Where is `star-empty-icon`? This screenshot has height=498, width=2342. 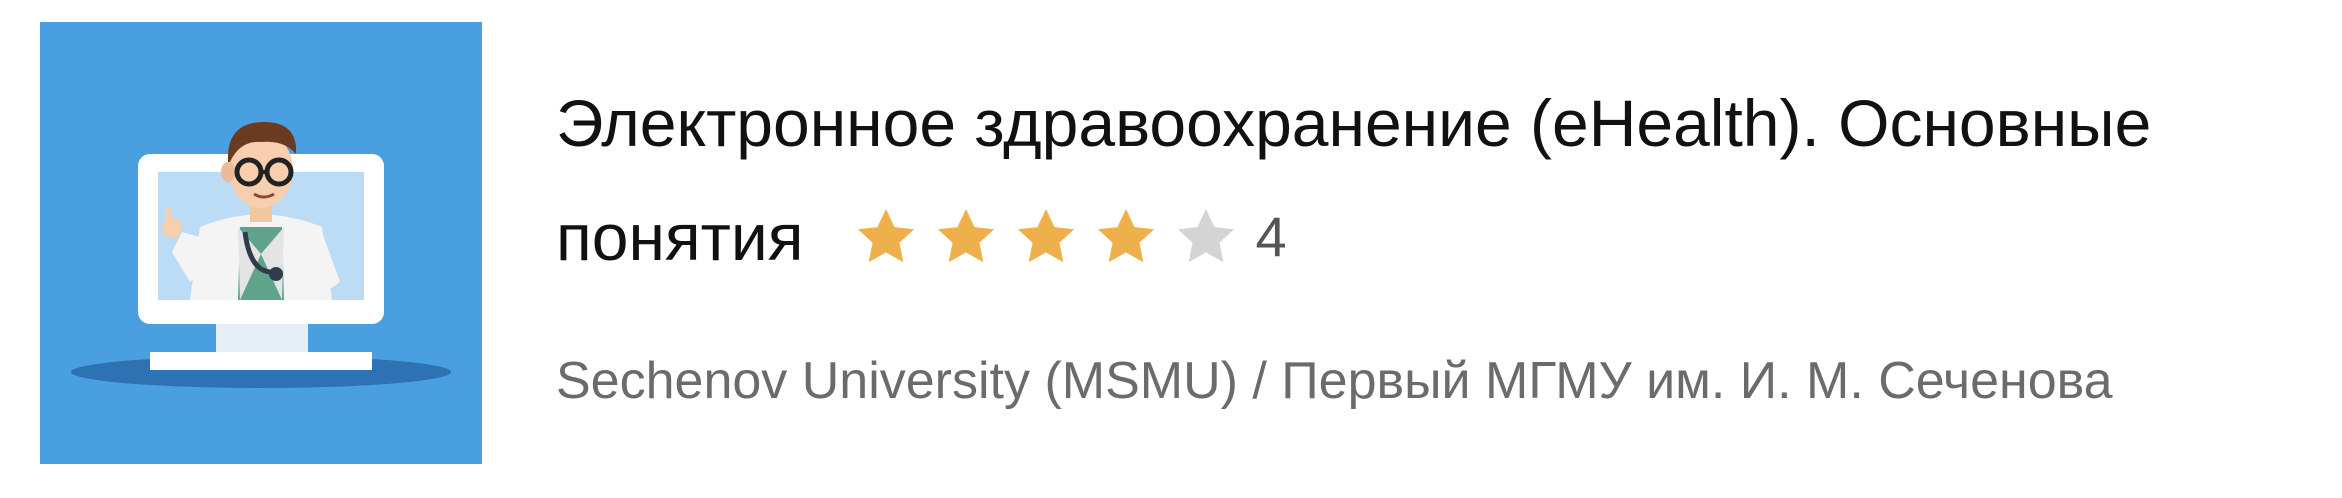
star-empty-icon is located at coordinates (1206, 237).